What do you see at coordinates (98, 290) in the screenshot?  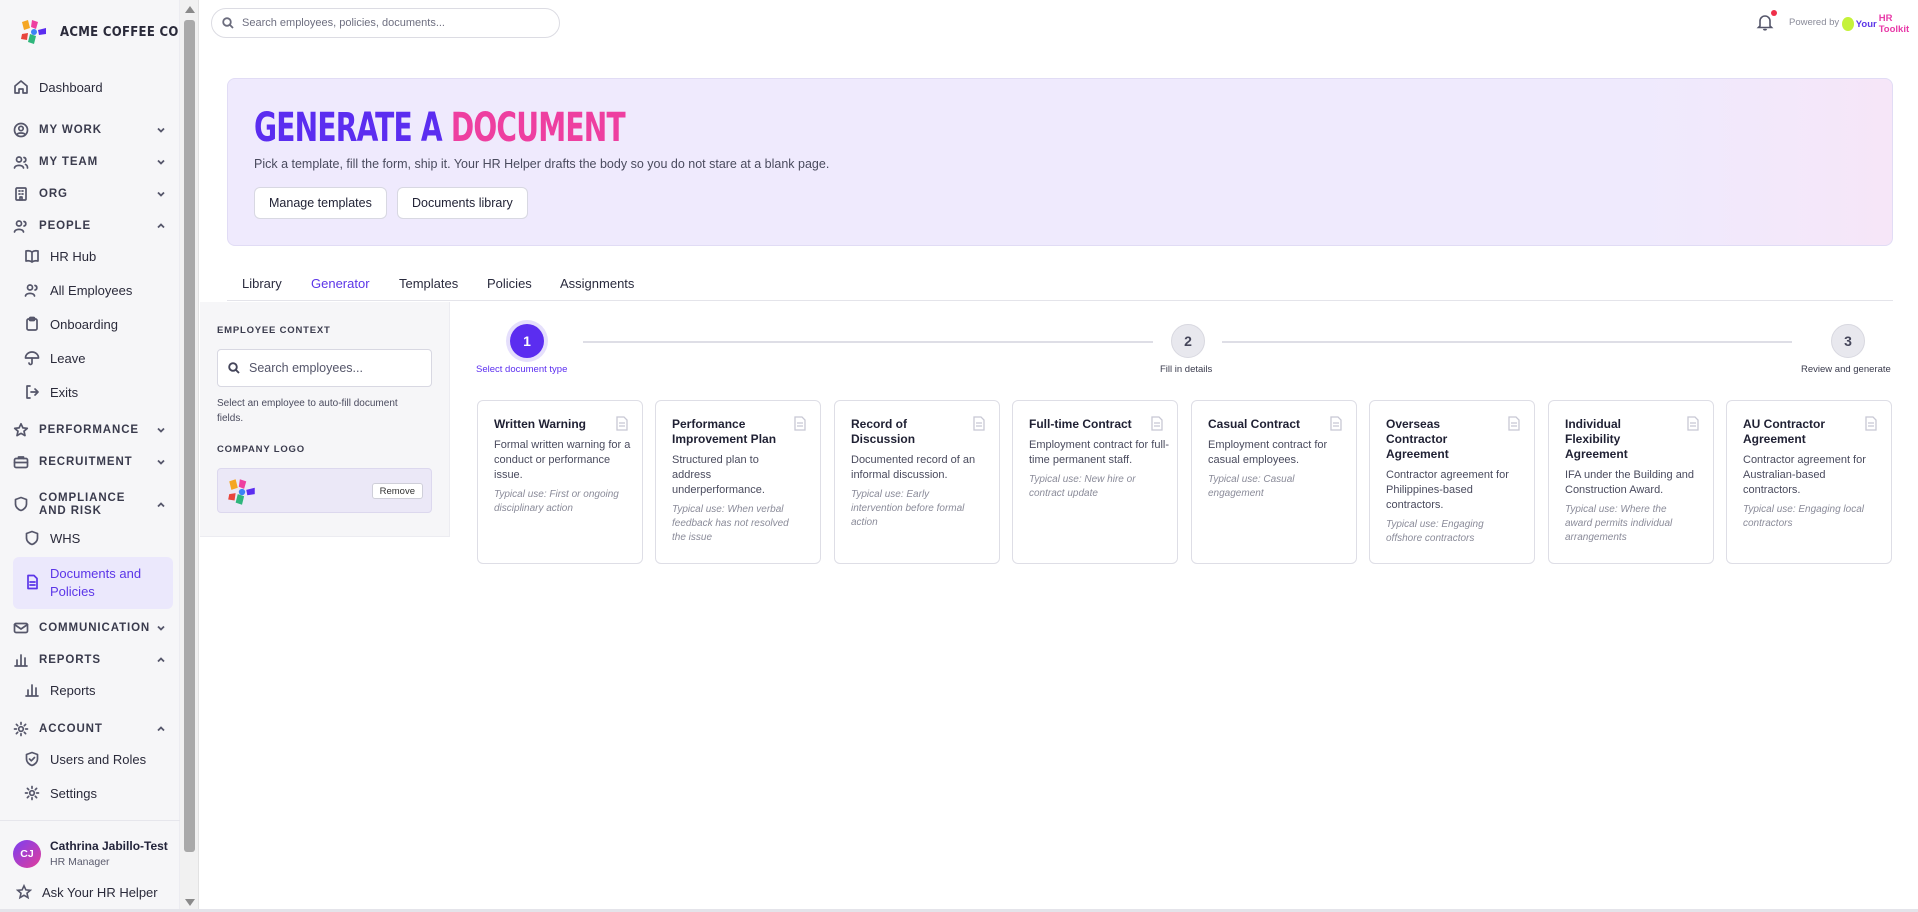 I see `sidebar-item-all-employees: All Employees` at bounding box center [98, 290].